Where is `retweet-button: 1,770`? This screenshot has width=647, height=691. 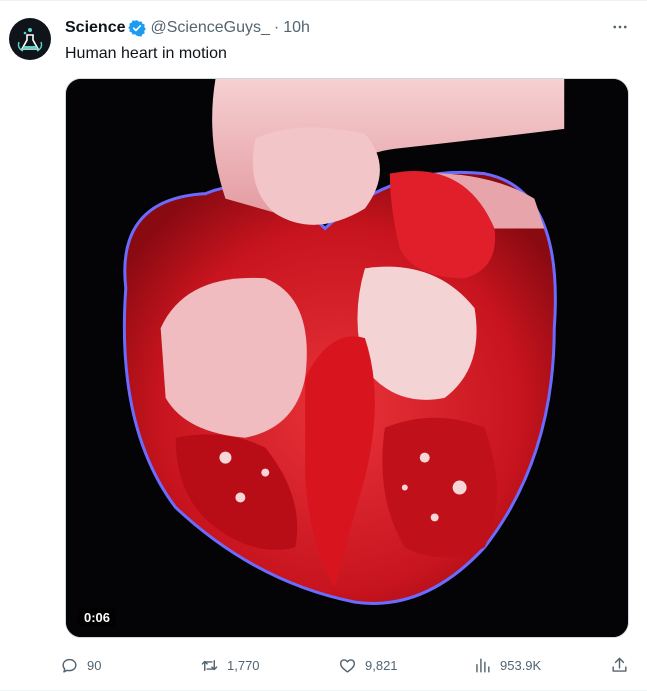
retweet-button: 1,770 is located at coordinates (230, 665).